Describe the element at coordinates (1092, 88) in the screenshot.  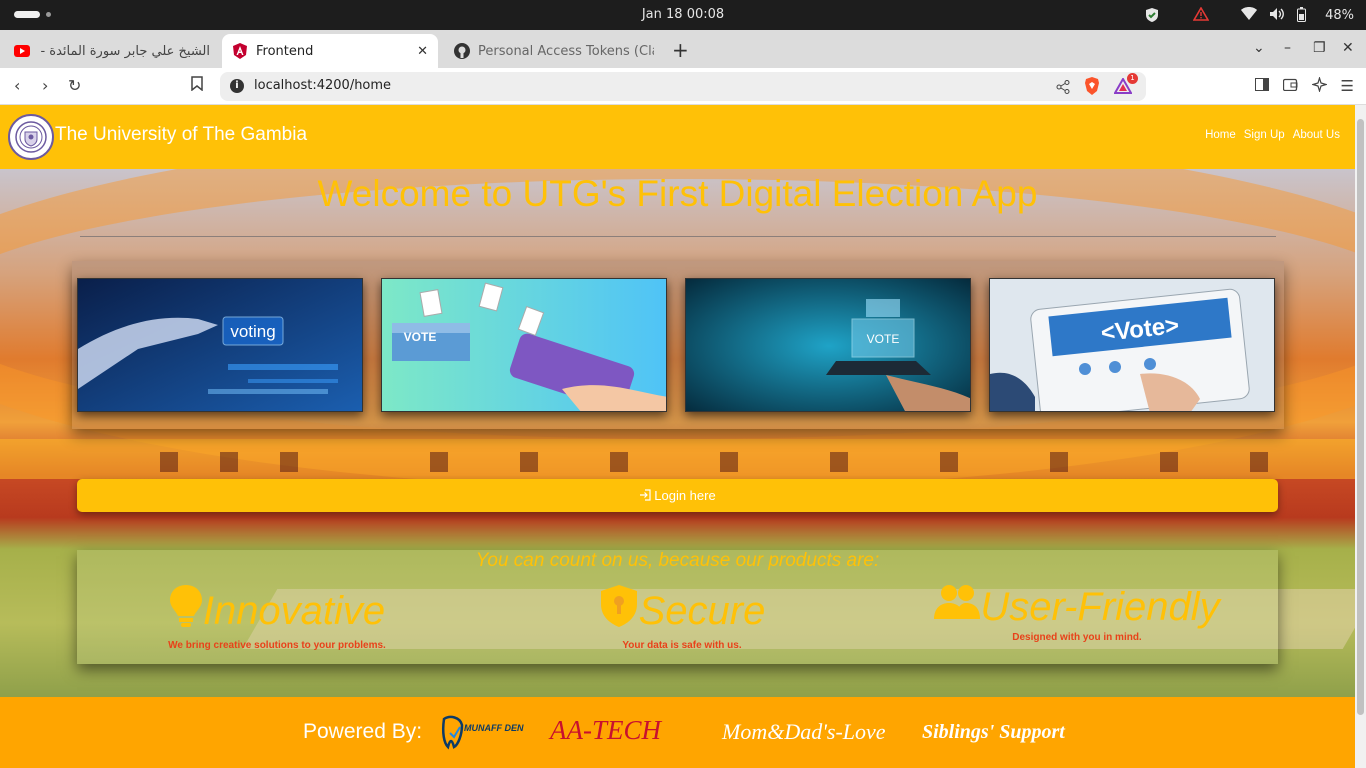
I see `brave-shields-icon` at that location.